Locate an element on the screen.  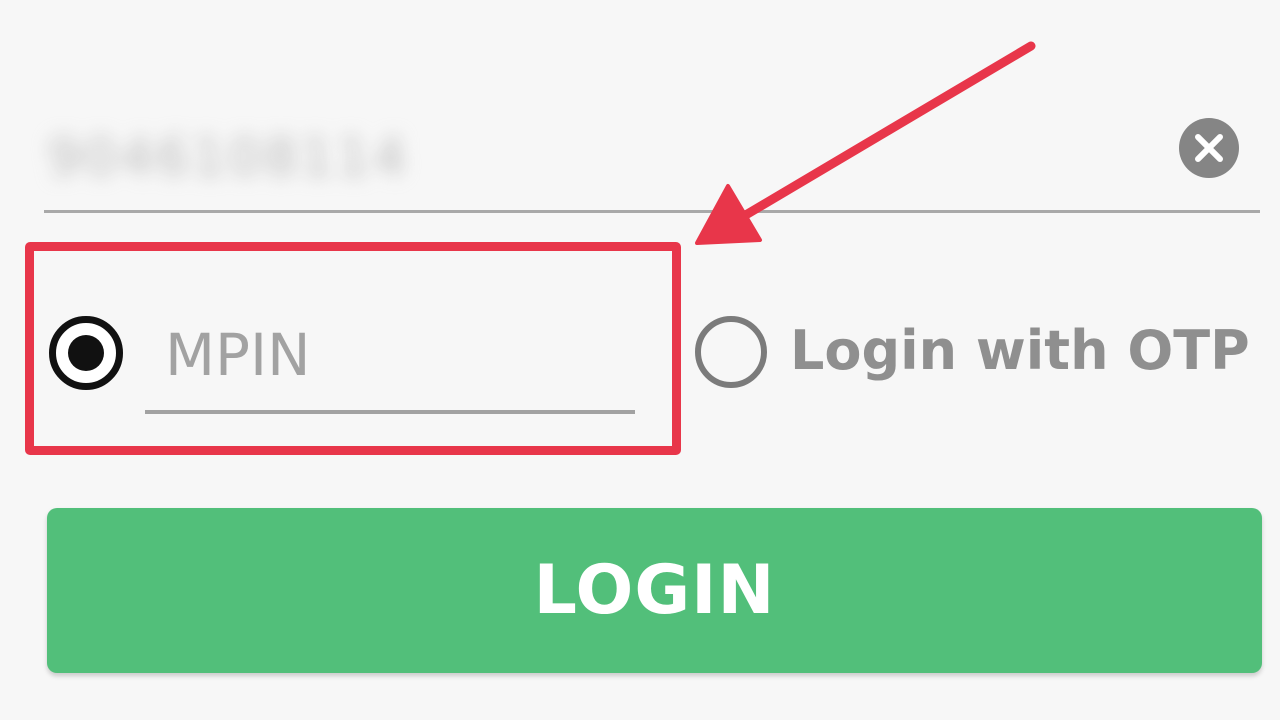
otp-radio-button is located at coordinates (731, 352).